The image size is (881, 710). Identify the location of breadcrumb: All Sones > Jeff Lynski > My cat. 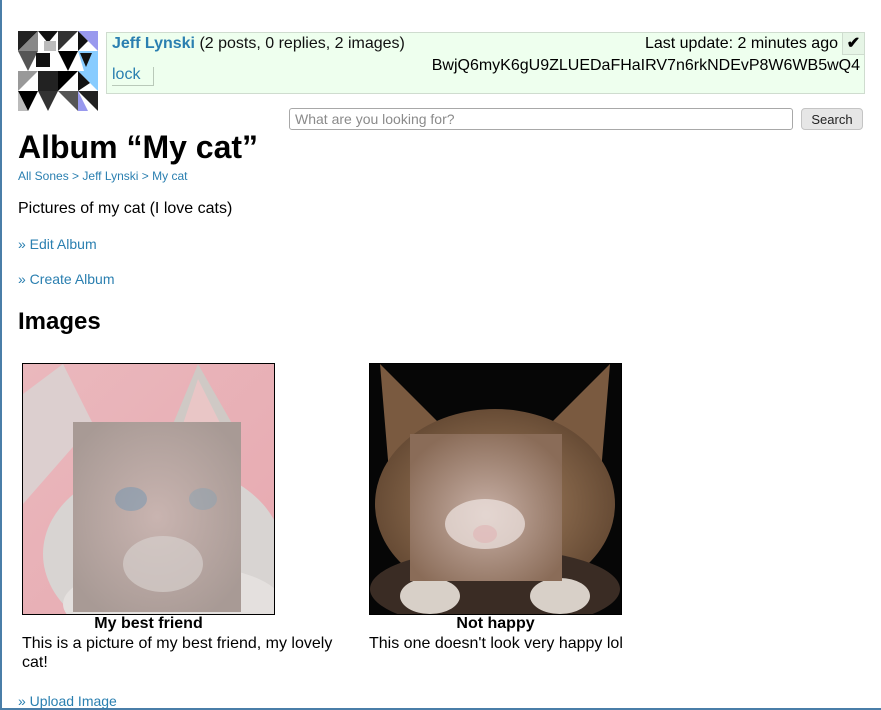
(102, 176).